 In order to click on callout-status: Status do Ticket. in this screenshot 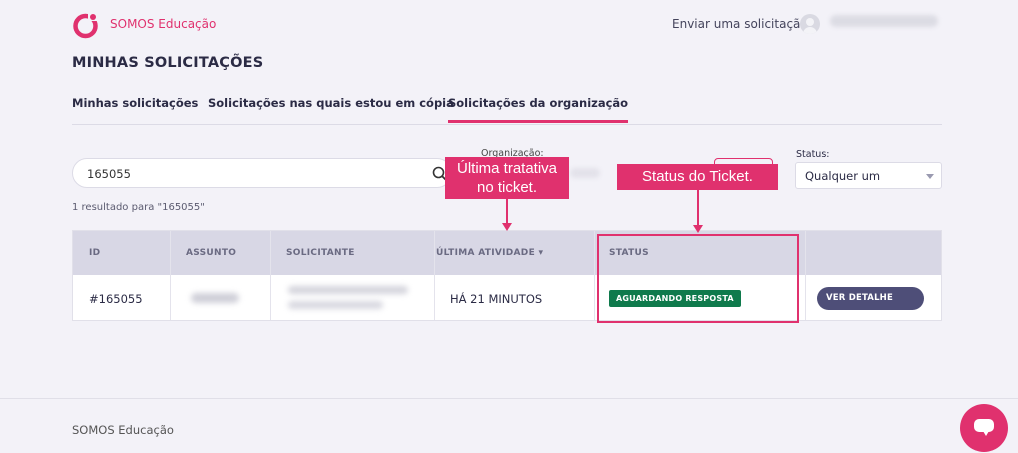, I will do `click(697, 177)`.